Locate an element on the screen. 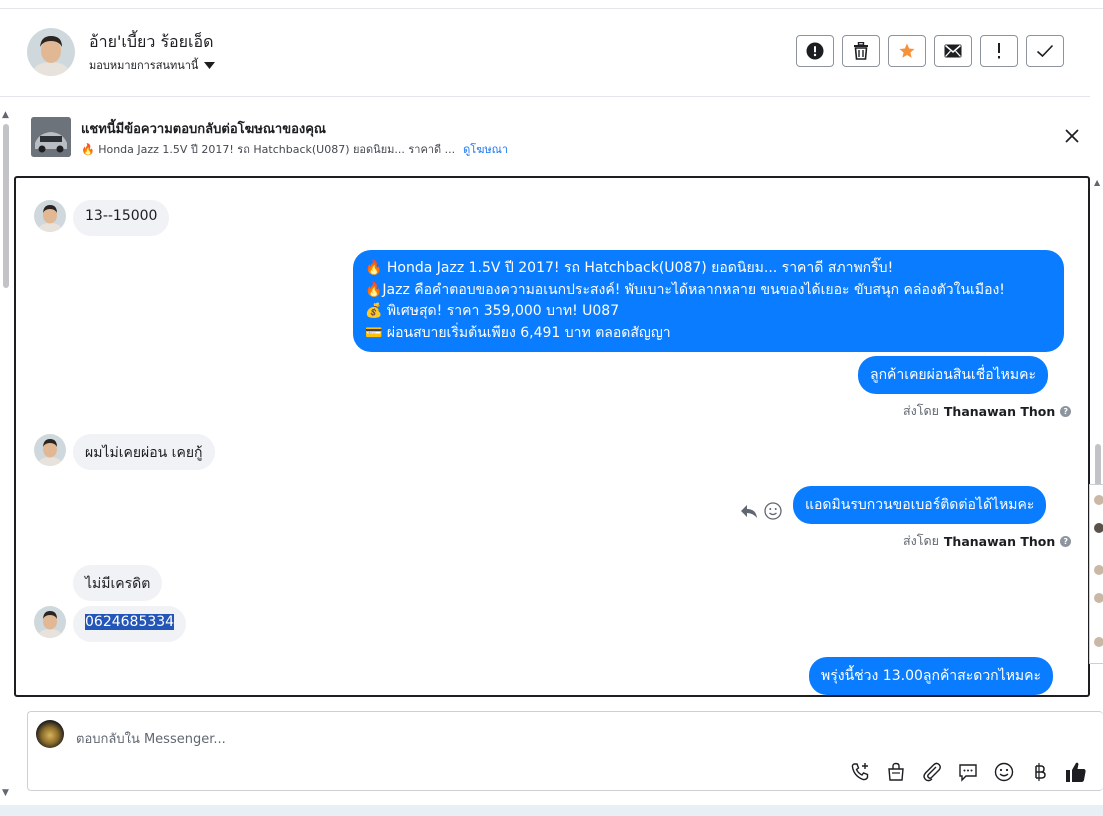  close-icon is located at coordinates (1072, 136).